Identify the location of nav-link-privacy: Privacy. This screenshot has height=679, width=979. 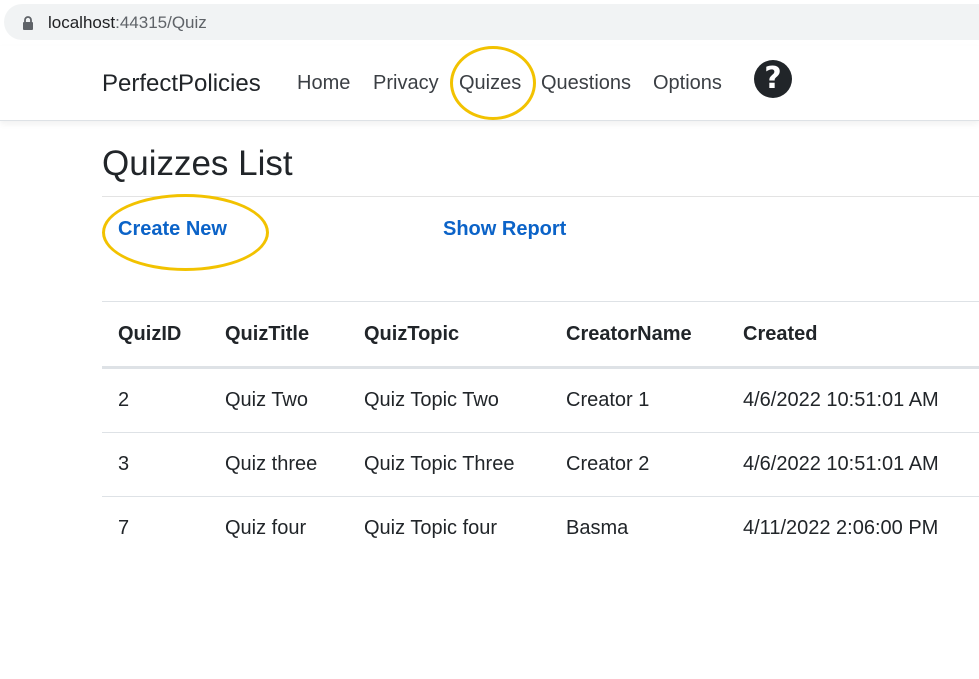
(406, 83).